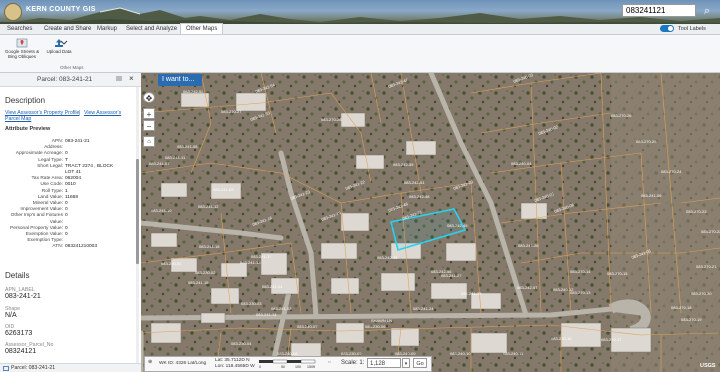 This screenshot has width=720, height=372. I want to click on parcel-label: 083-270-25, so click(646, 141).